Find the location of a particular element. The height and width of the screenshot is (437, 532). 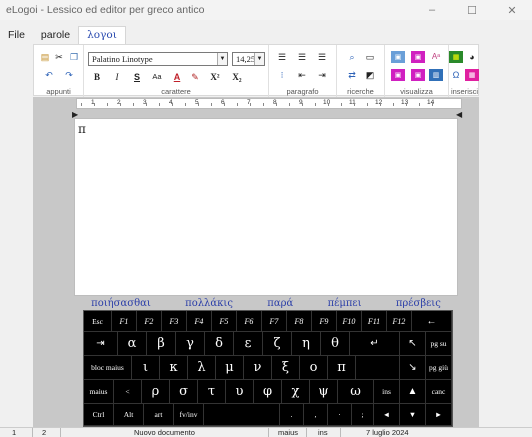

key-sigma: σ is located at coordinates (184, 392).